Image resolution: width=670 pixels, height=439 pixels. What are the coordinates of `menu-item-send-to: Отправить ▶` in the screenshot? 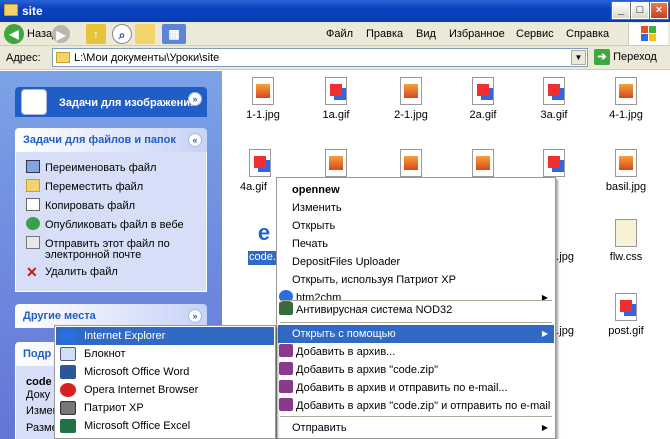 It's located at (416, 428).